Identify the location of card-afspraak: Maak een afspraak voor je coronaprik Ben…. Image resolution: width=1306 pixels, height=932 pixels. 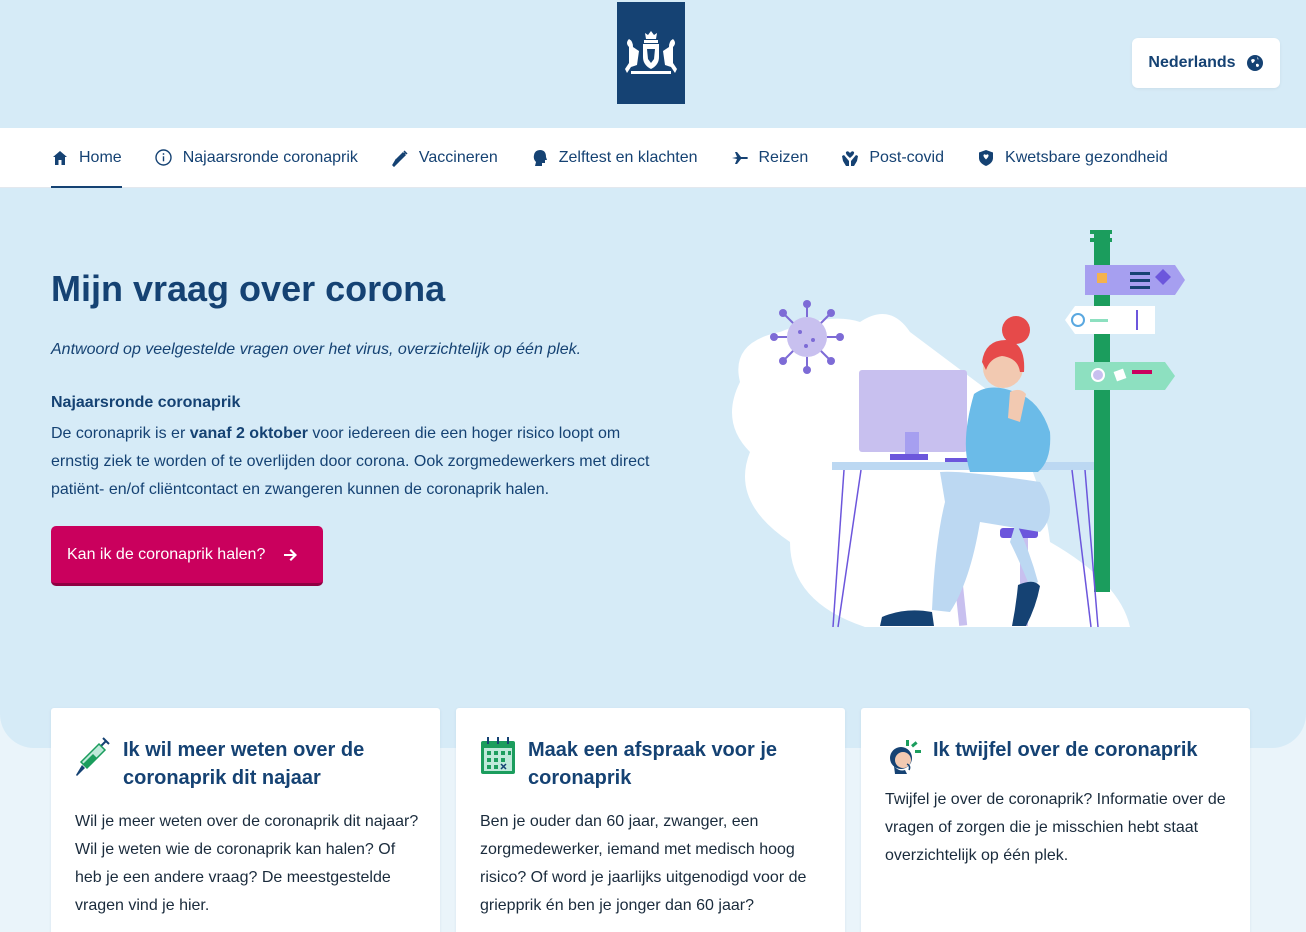
(650, 820).